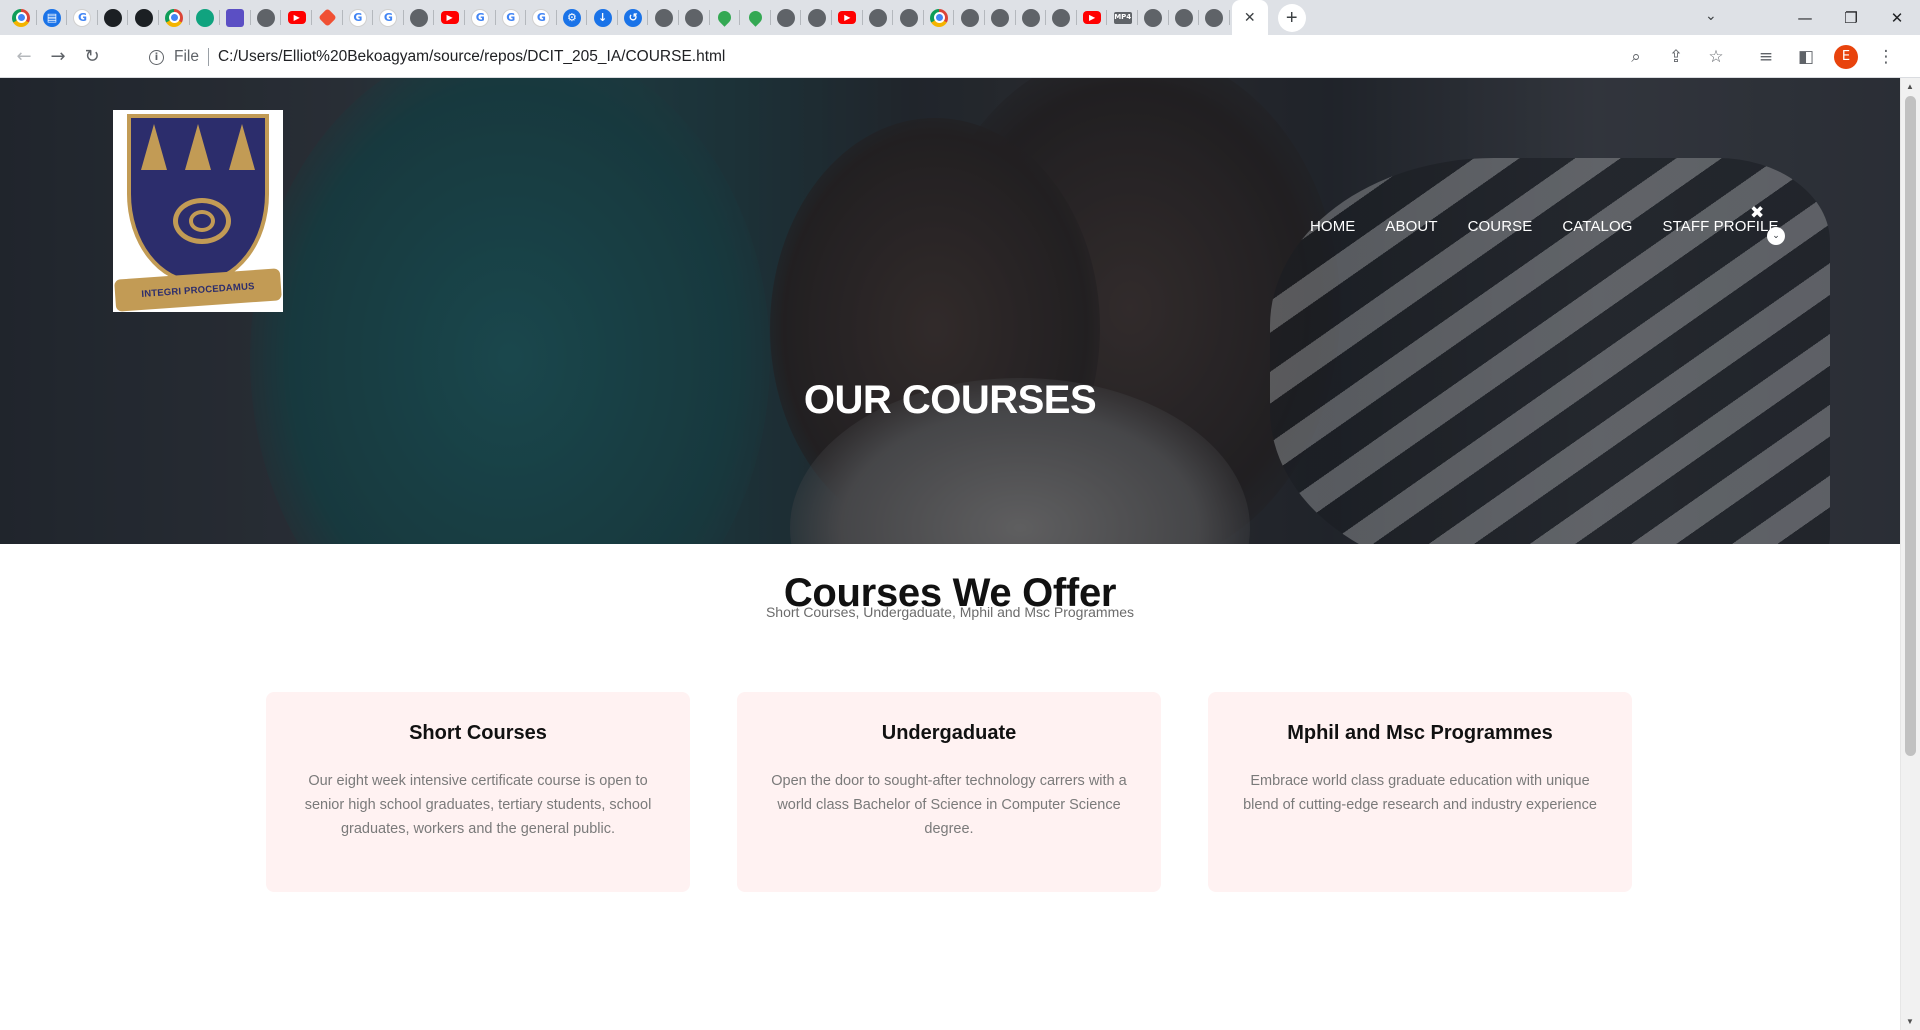 The width and height of the screenshot is (1920, 1030). Describe the element at coordinates (1420, 733) in the screenshot. I see `card-title: Mphil and Msc Programmes` at that location.